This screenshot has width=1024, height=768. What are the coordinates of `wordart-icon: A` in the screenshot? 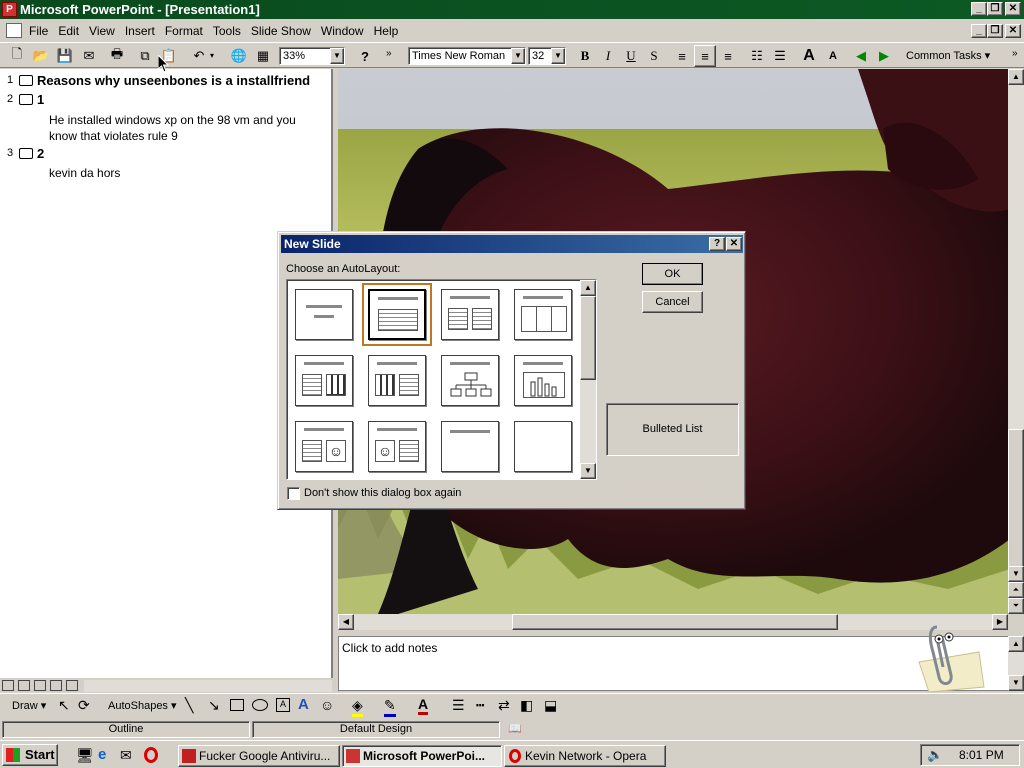 It's located at (303, 704).